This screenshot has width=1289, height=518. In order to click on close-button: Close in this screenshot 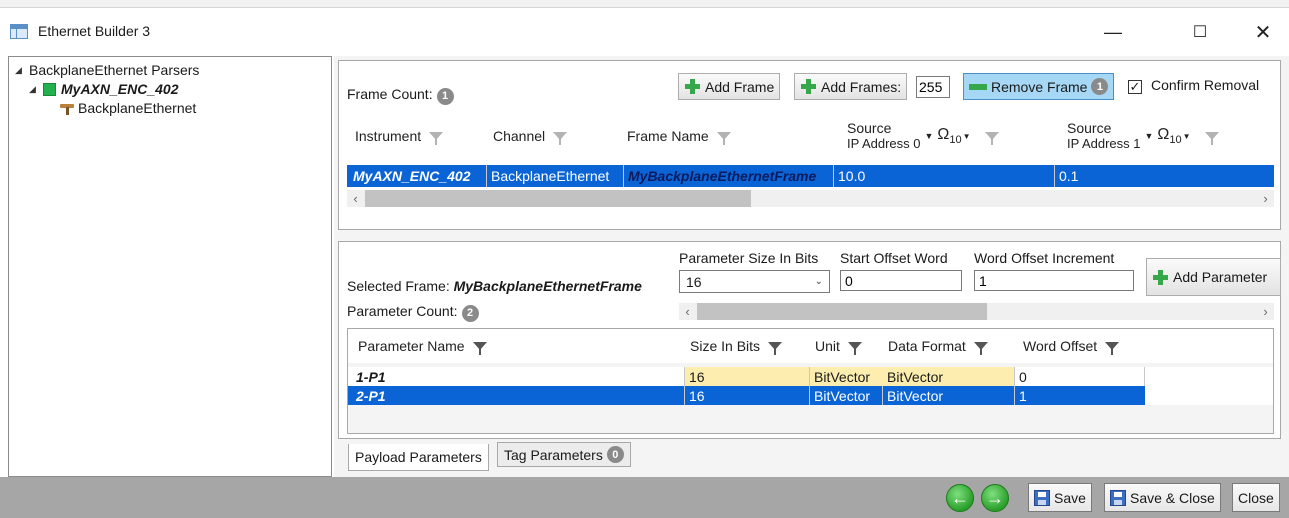, I will do `click(1256, 497)`.